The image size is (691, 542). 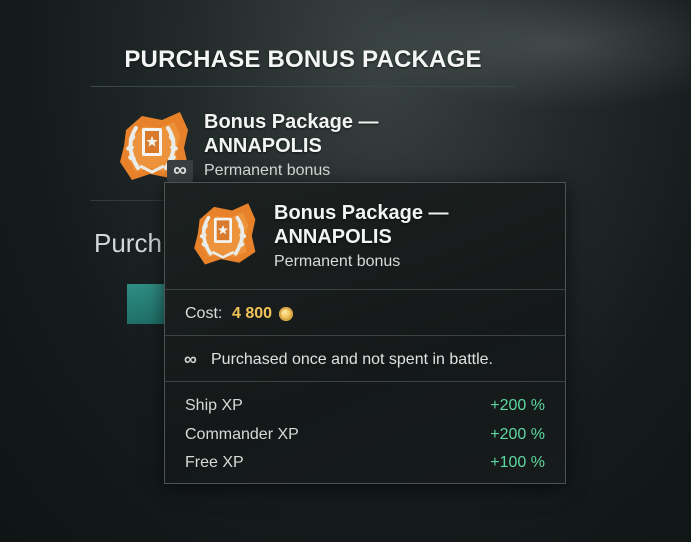 I want to click on credits-coin-icon, so click(x=286, y=314).